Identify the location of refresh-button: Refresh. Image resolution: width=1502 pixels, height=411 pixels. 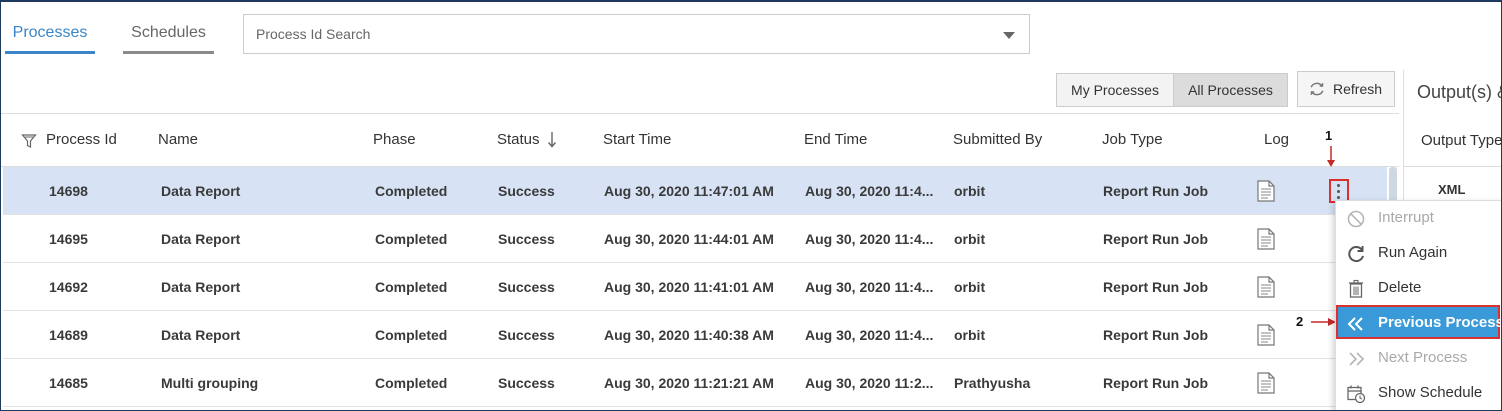
(1346, 89).